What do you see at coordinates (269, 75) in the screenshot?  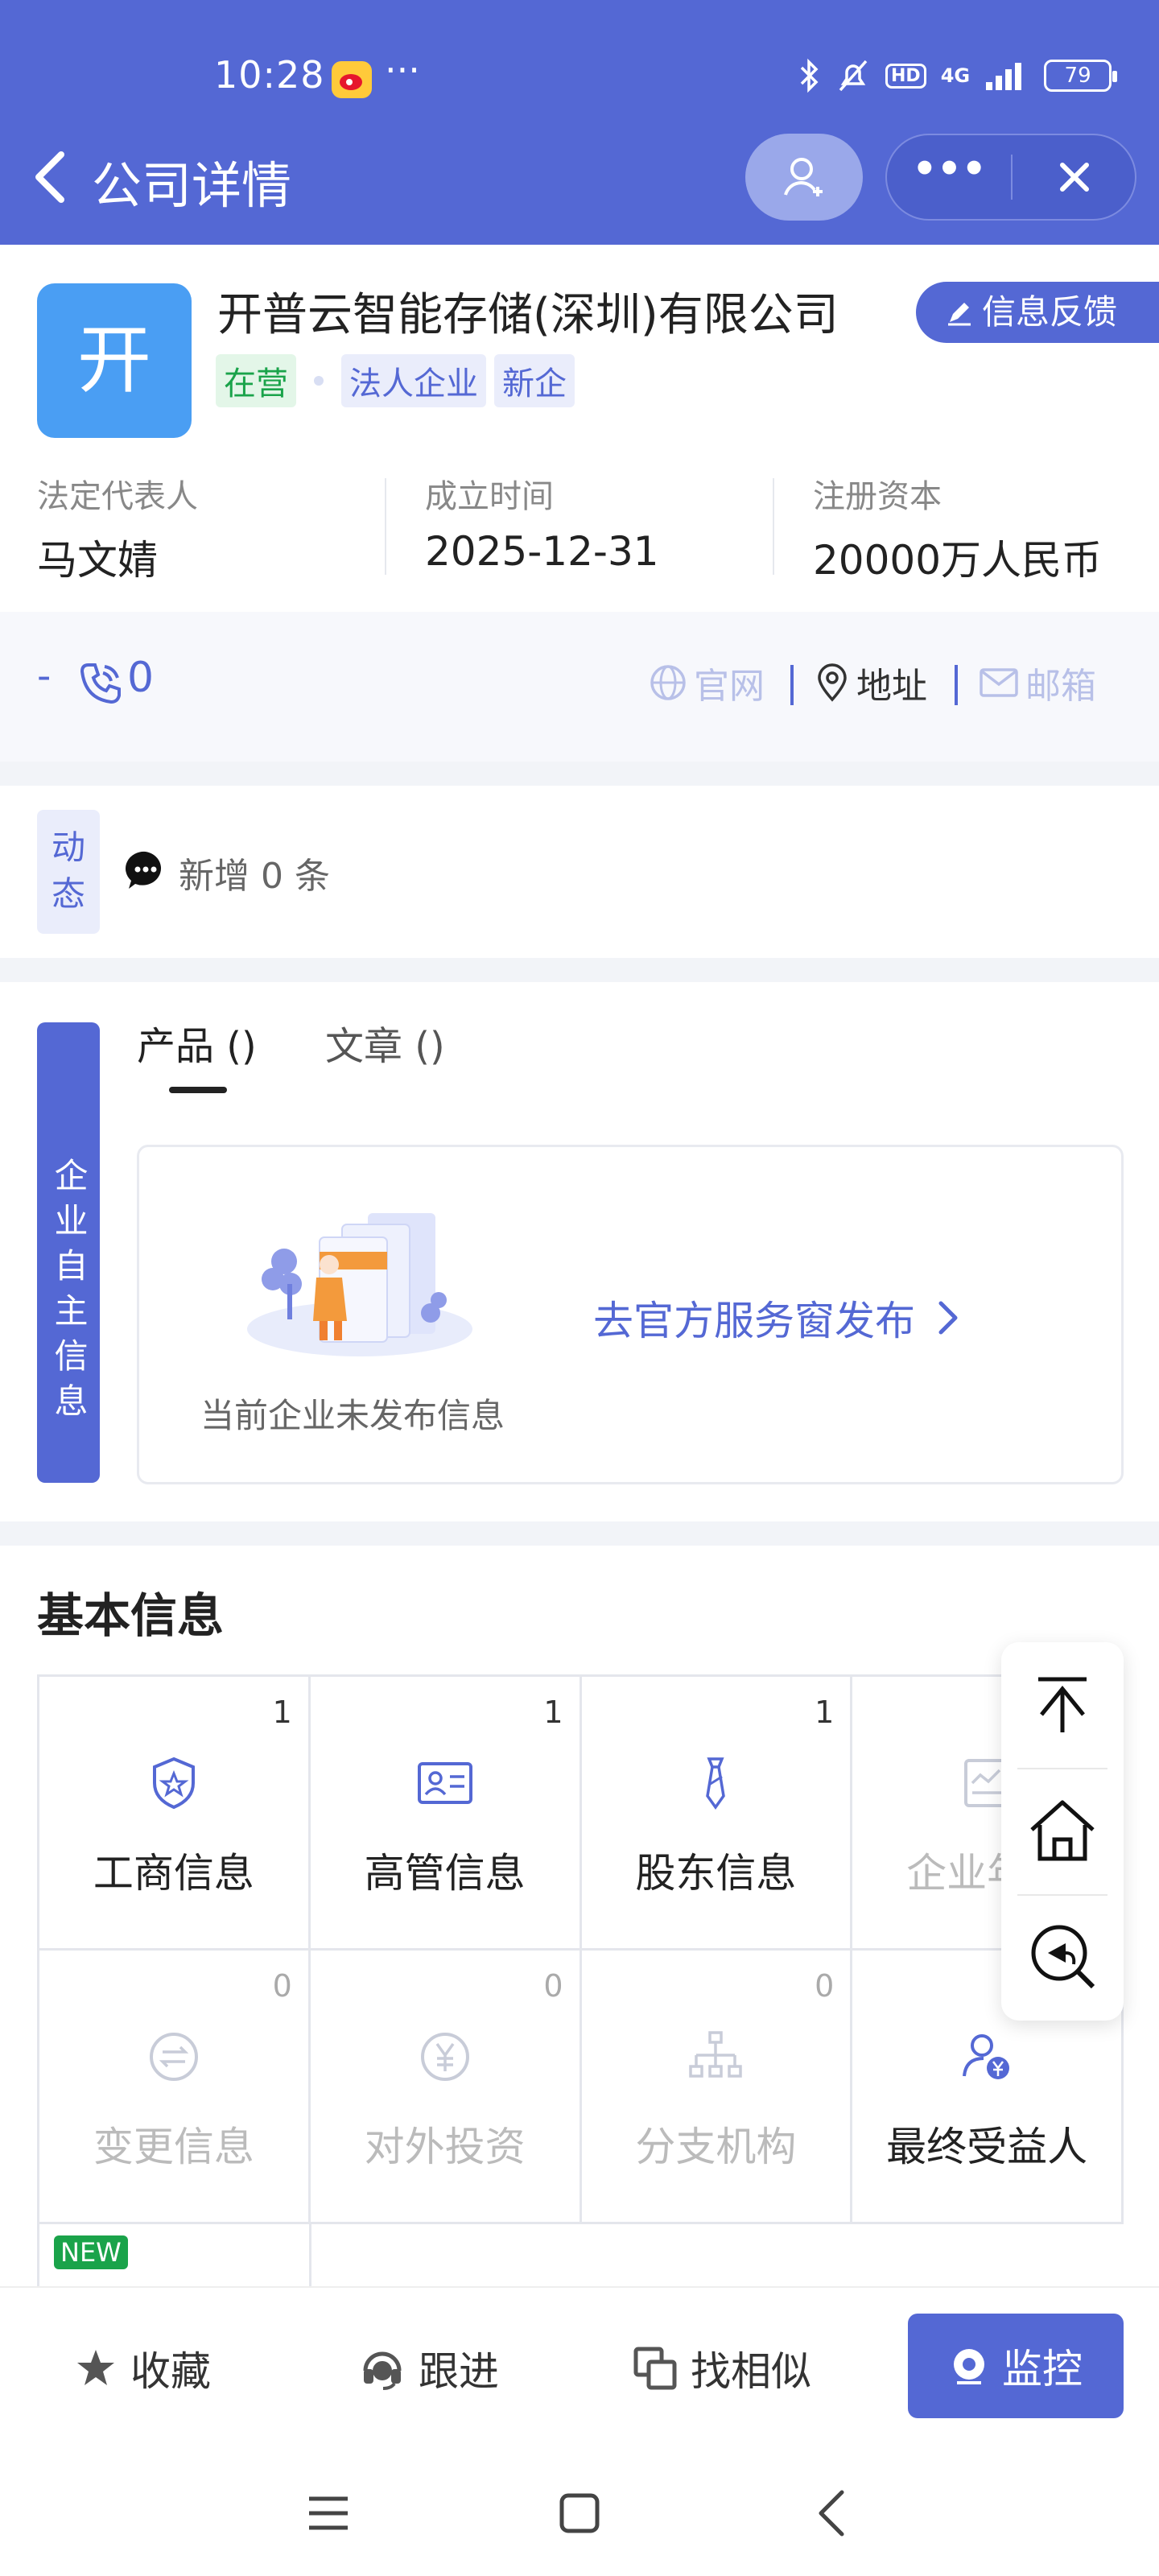 I see `status-time: 10:28` at bounding box center [269, 75].